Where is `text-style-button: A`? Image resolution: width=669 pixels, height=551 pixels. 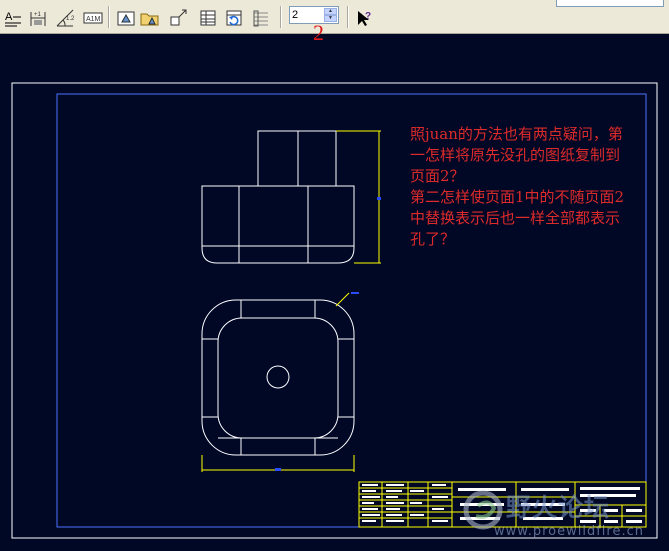
text-style-button: A is located at coordinates (13, 18).